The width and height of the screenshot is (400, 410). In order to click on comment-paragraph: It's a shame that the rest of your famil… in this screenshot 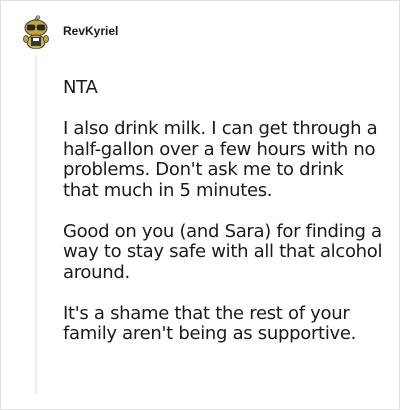, I will do `click(210, 323)`.